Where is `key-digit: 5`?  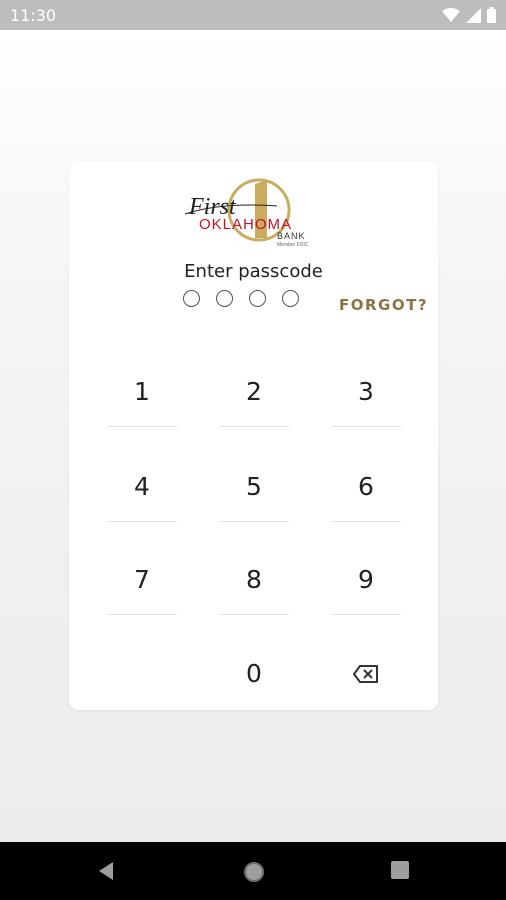
key-digit: 5 is located at coordinates (254, 486).